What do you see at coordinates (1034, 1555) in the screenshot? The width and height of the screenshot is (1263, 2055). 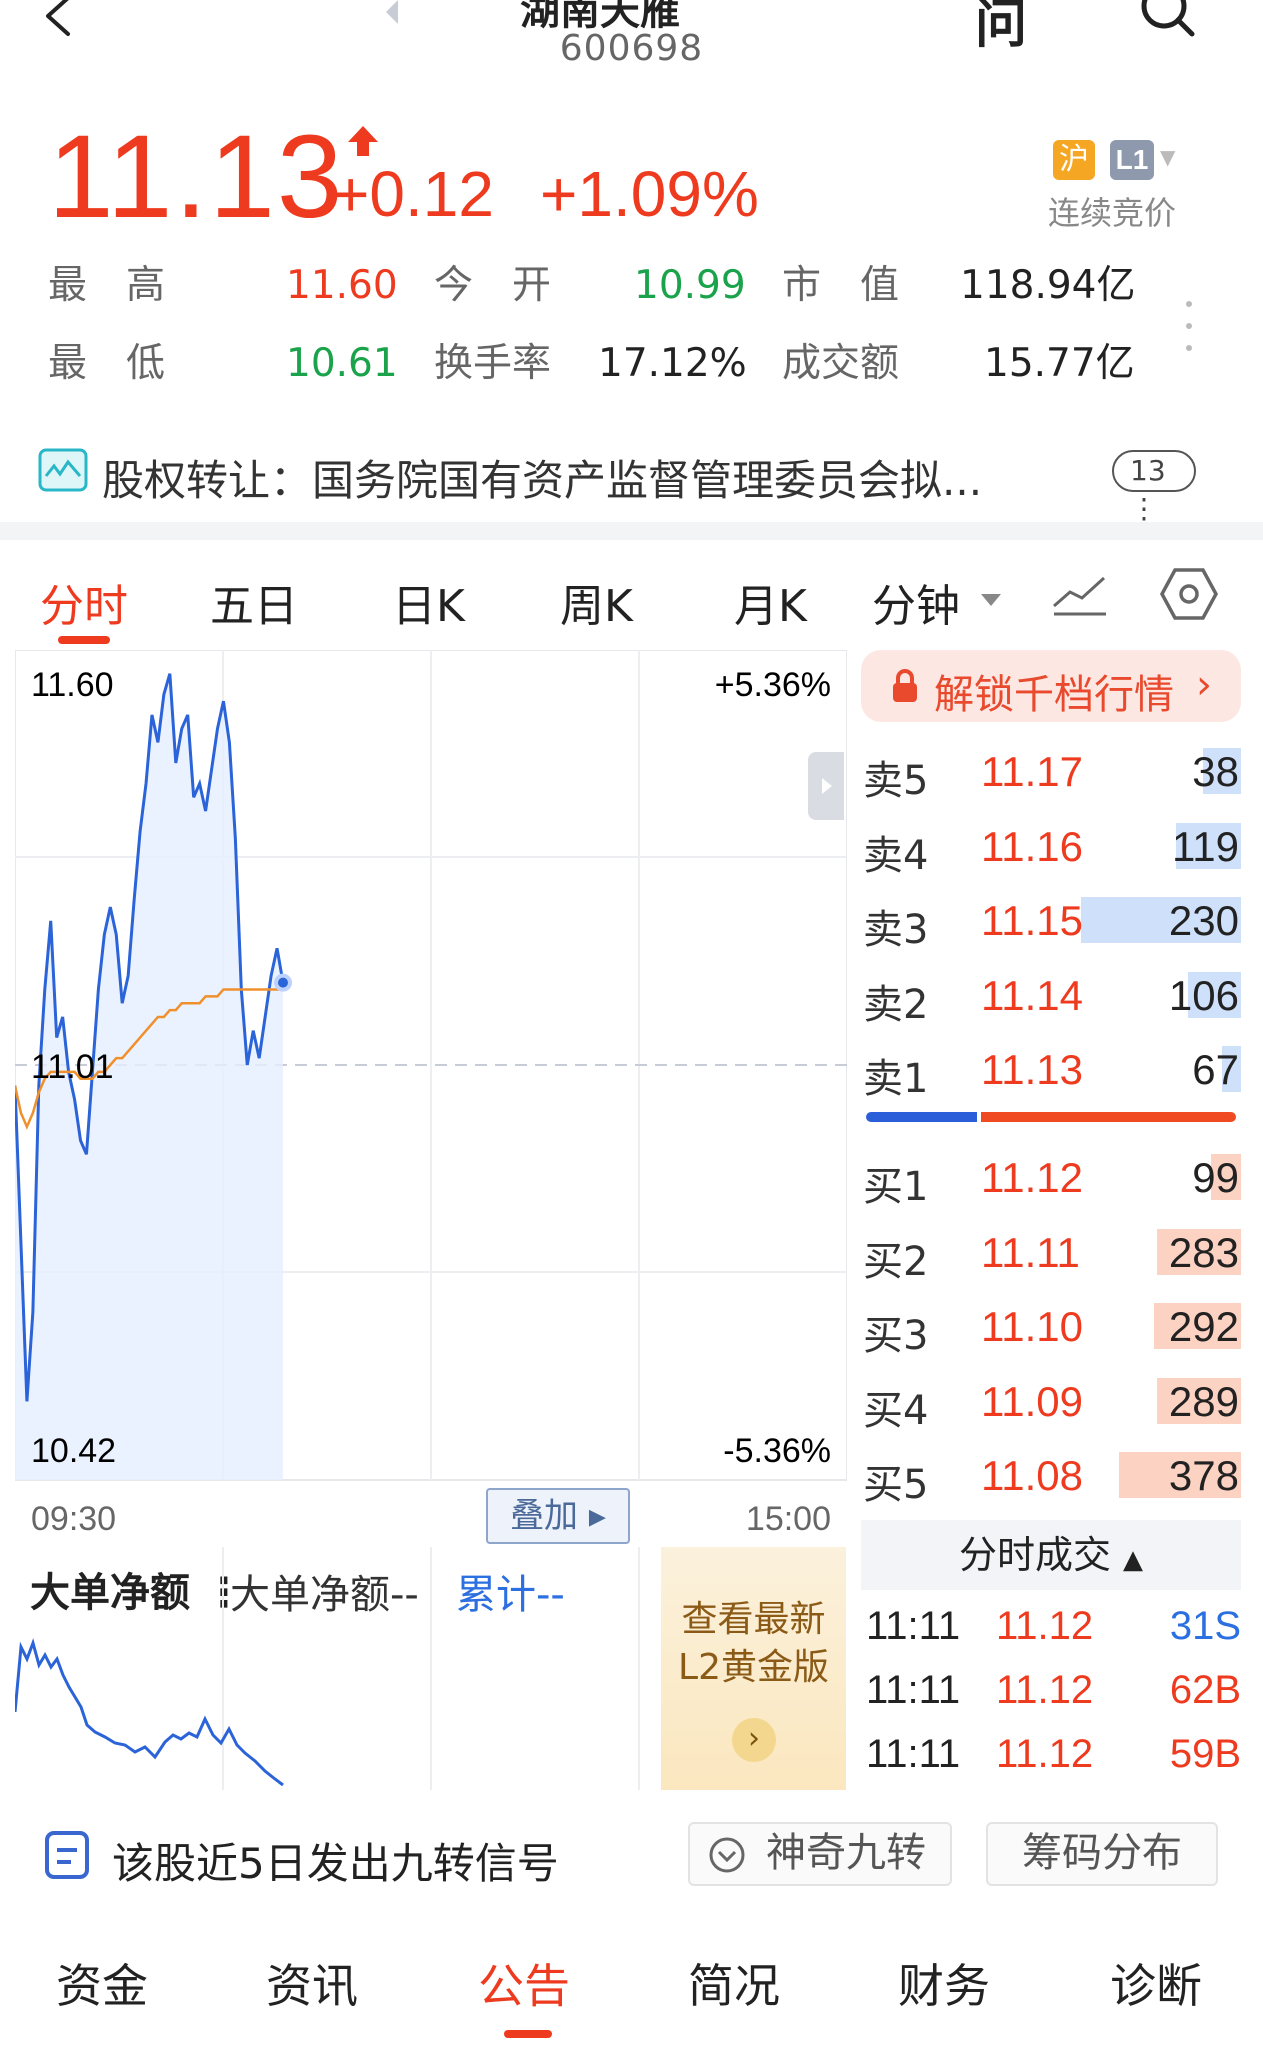 I see `ticks-header-label: 分时成交` at bounding box center [1034, 1555].